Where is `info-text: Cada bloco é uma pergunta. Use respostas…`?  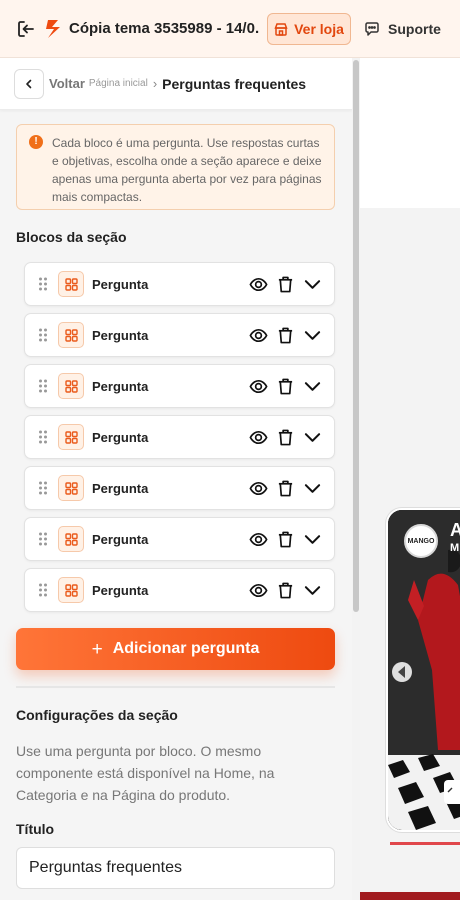
info-text: Cada bloco é uma pergunta. Use respostas… is located at coordinates (187, 170).